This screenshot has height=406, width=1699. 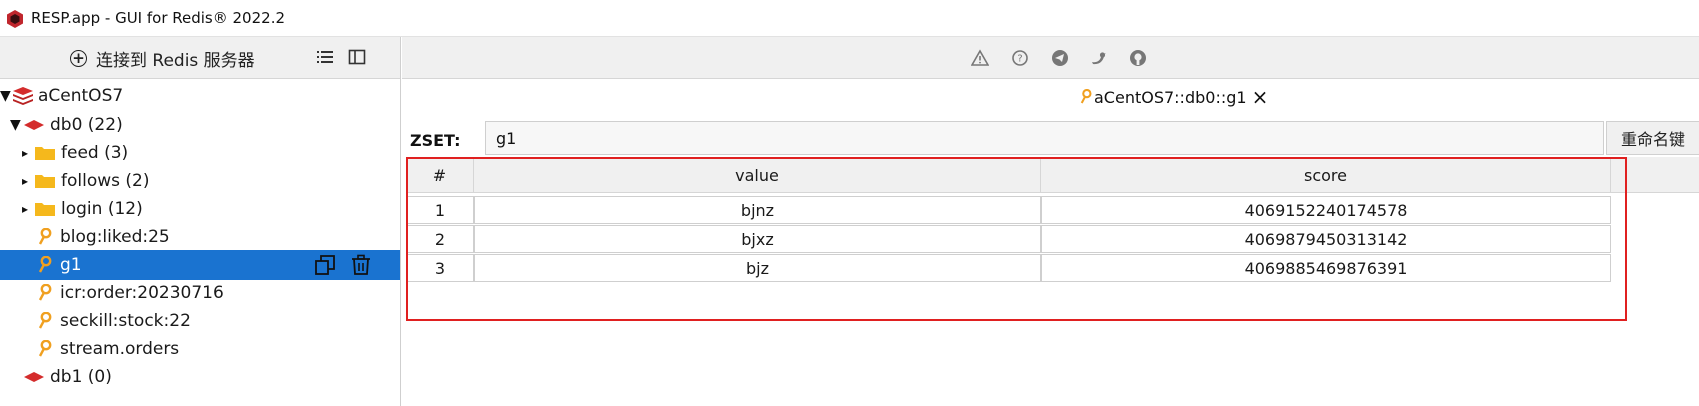 I want to click on tree-label: aCentOS7, so click(x=81, y=96).